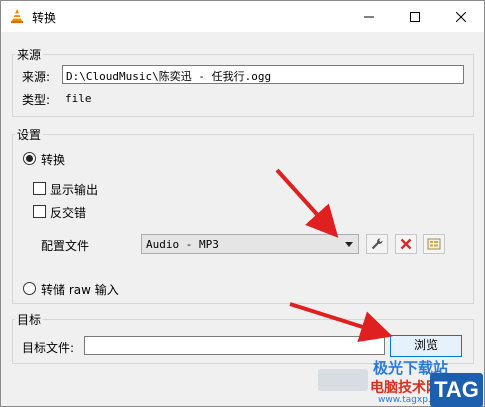  Describe the element at coordinates (48, 348) in the screenshot. I see `destination-file-label: 目标文件:` at that location.